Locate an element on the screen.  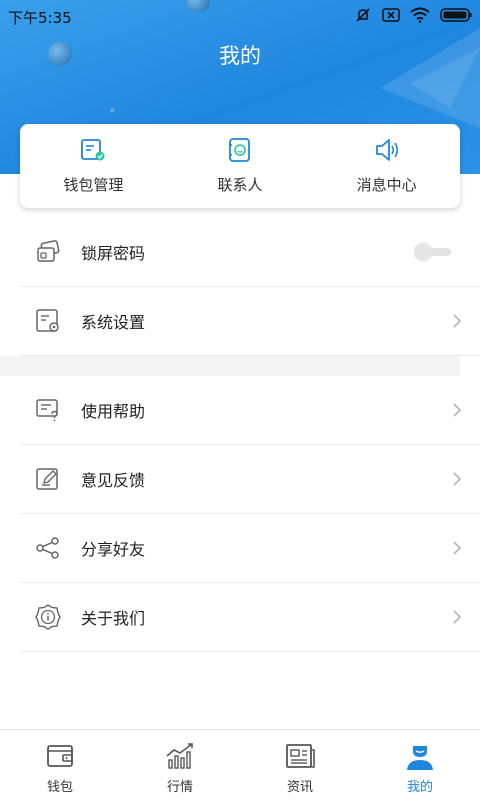
tab-mine: 我的 is located at coordinates (420, 765).